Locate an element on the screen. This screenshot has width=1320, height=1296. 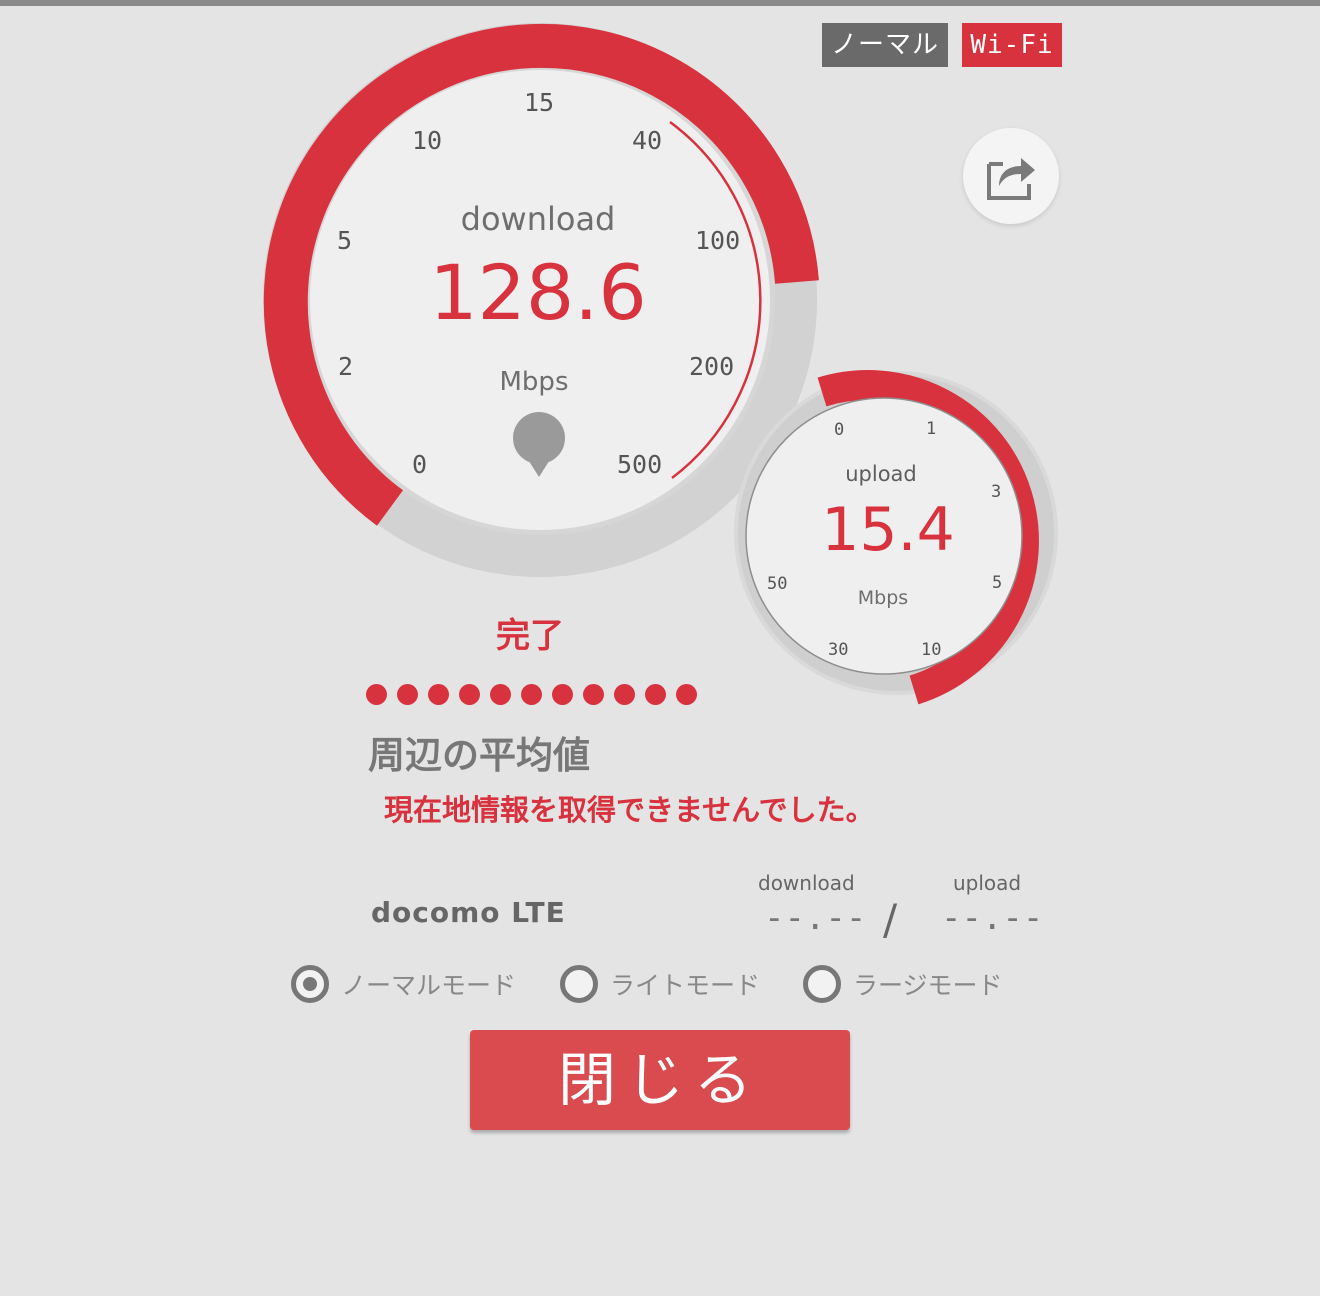
radio-label: ラージモード is located at coordinates (928, 985).